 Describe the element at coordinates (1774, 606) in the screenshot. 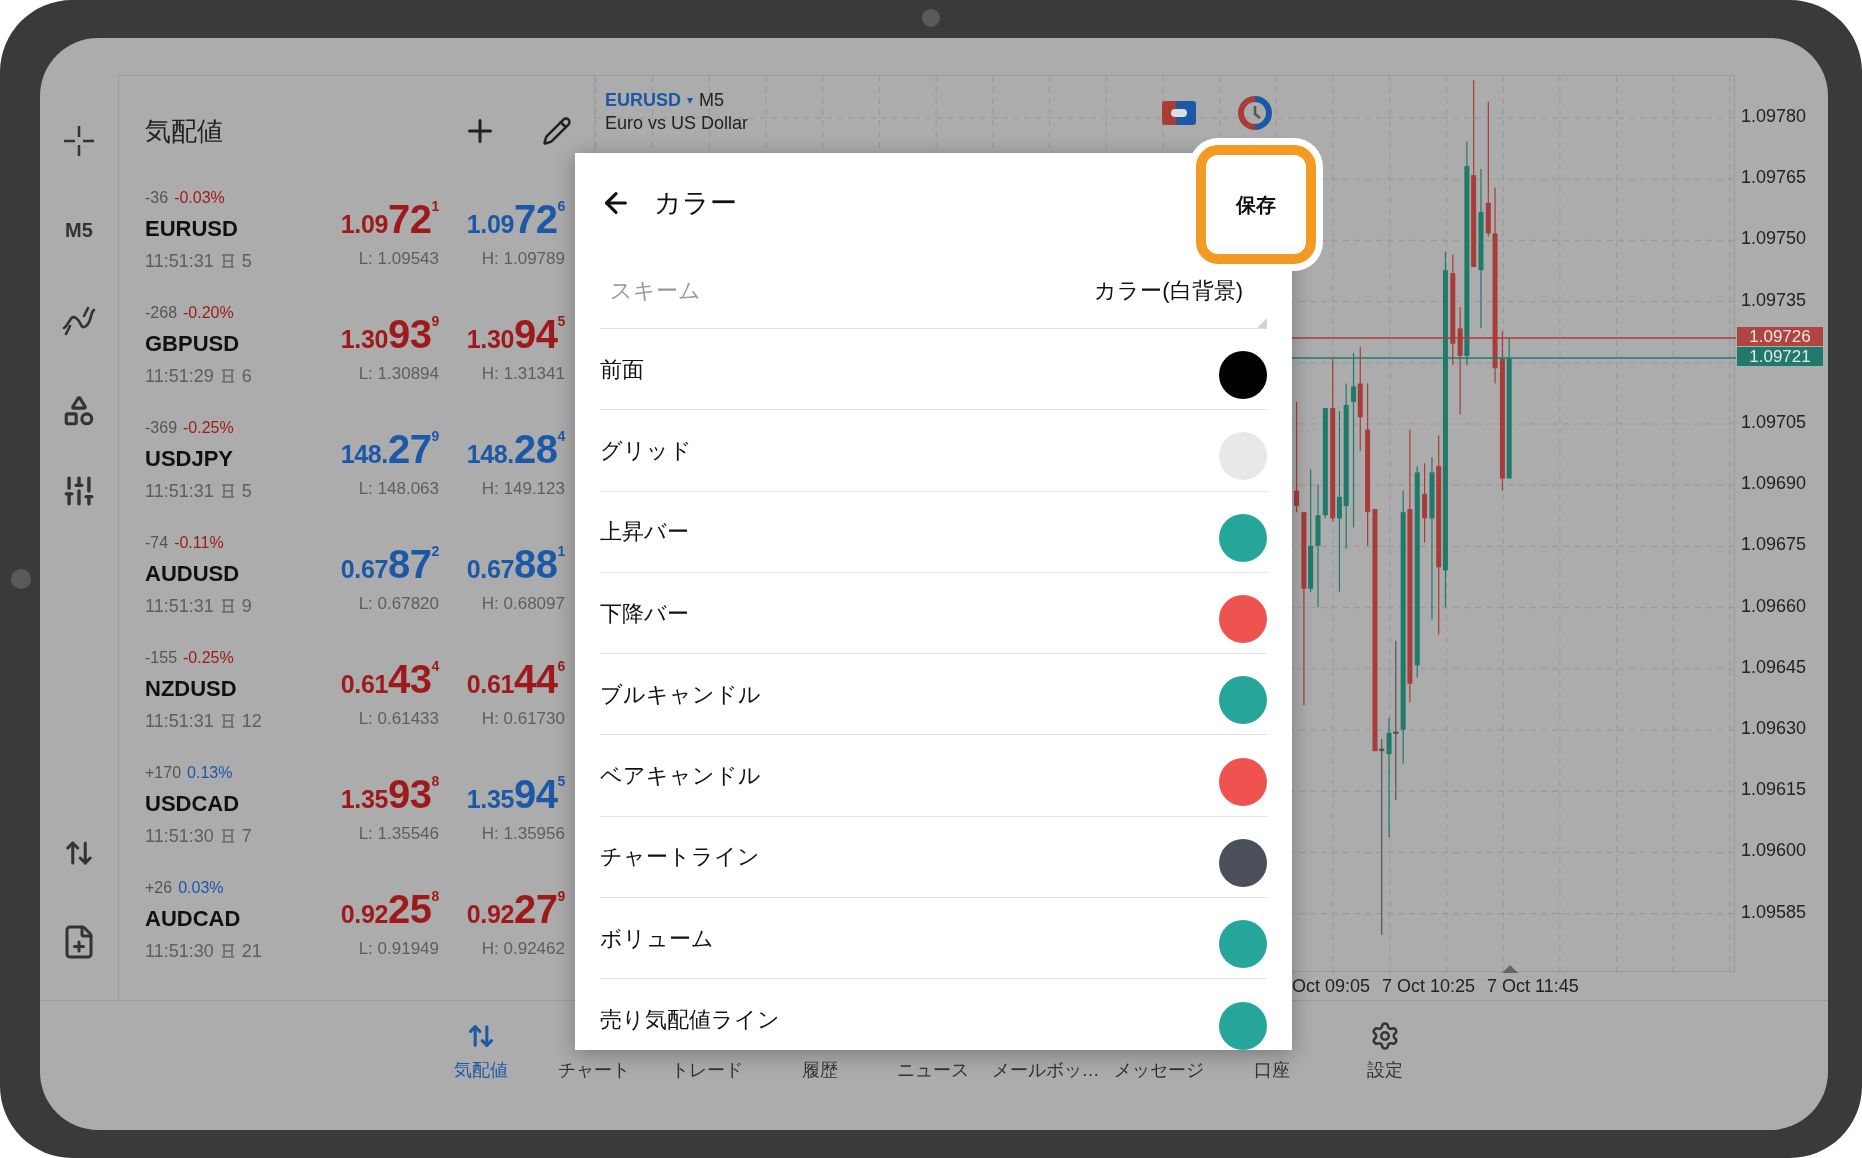

I see `price-label: 1.09660` at that location.